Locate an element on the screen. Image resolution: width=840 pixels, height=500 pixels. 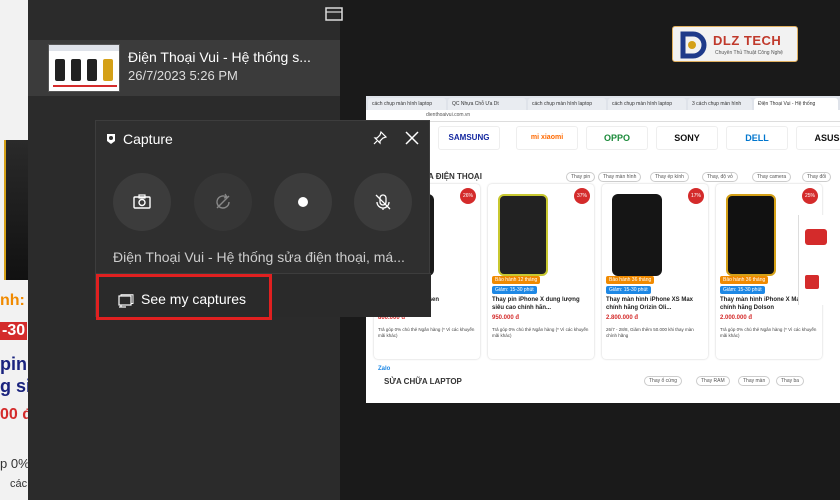
see-my-captures-button: See my captures is located at coordinates (184, 297).